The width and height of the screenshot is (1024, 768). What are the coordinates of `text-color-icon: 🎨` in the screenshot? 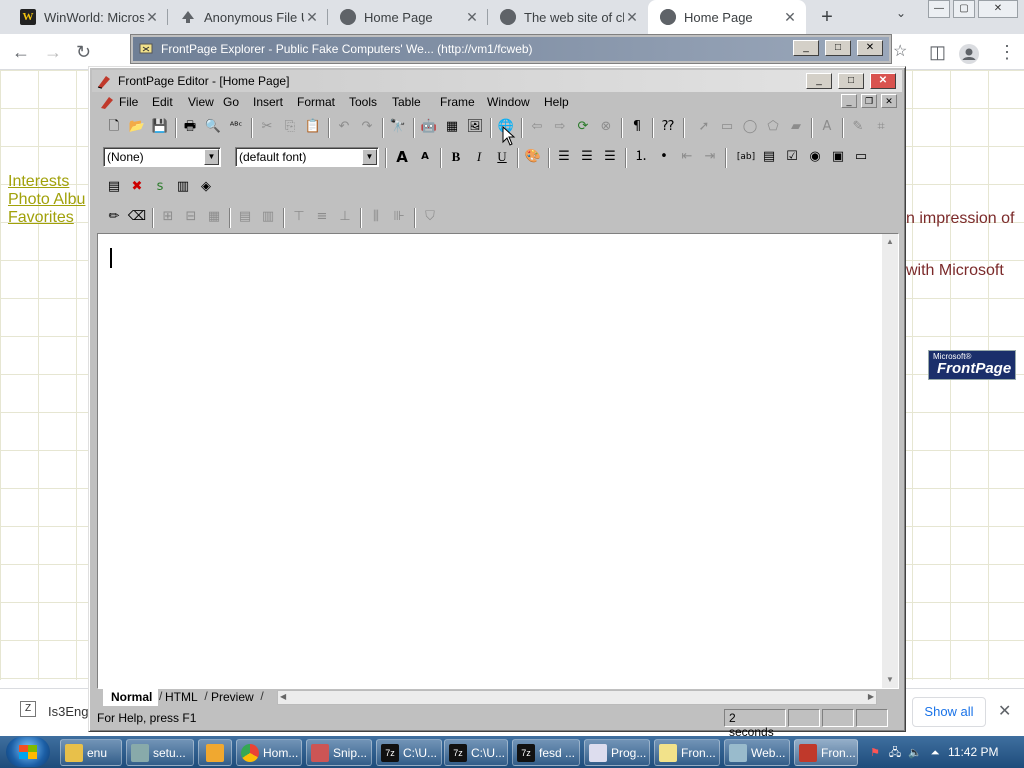 It's located at (533, 157).